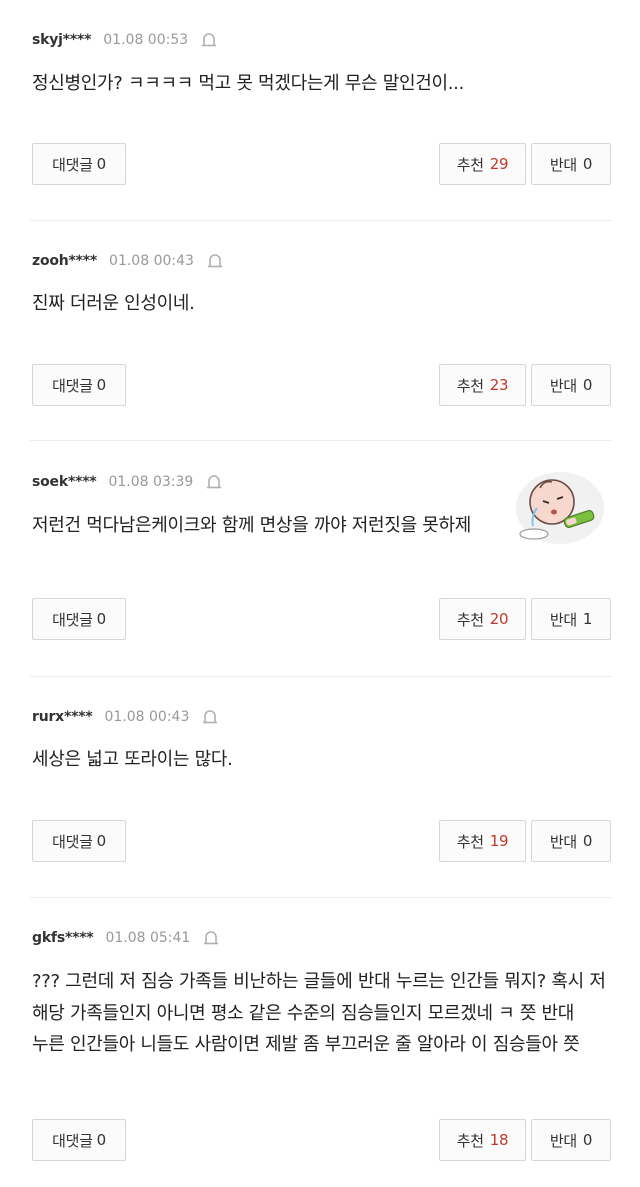  What do you see at coordinates (499, 1140) in the screenshot?
I see `upvote-count: 18` at bounding box center [499, 1140].